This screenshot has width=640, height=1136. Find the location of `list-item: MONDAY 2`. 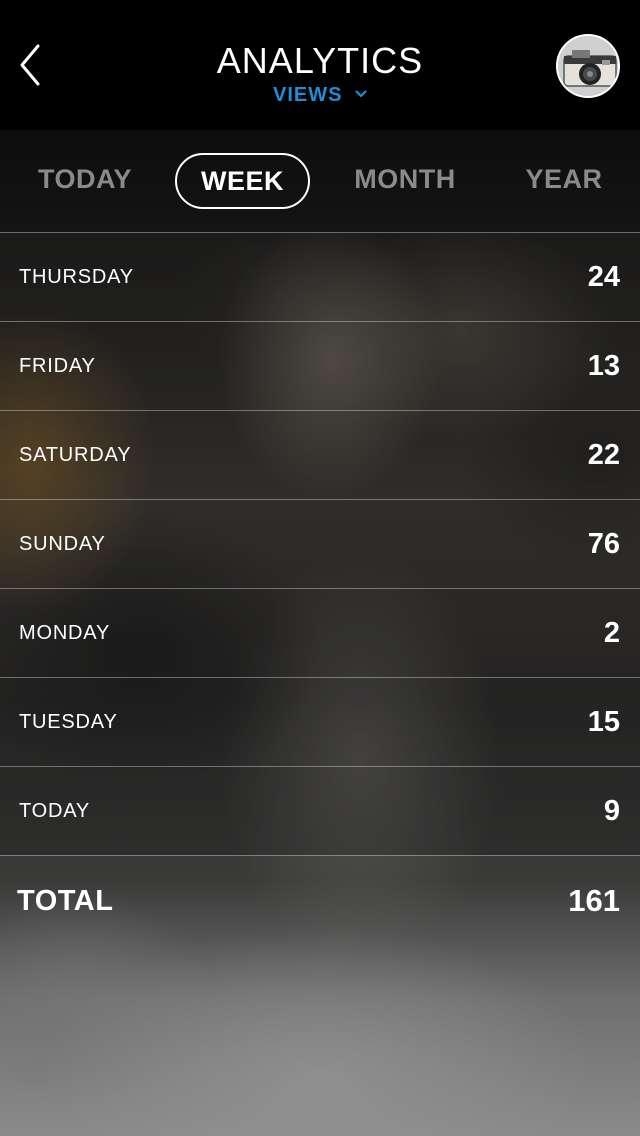

list-item: MONDAY 2 is located at coordinates (320, 632).